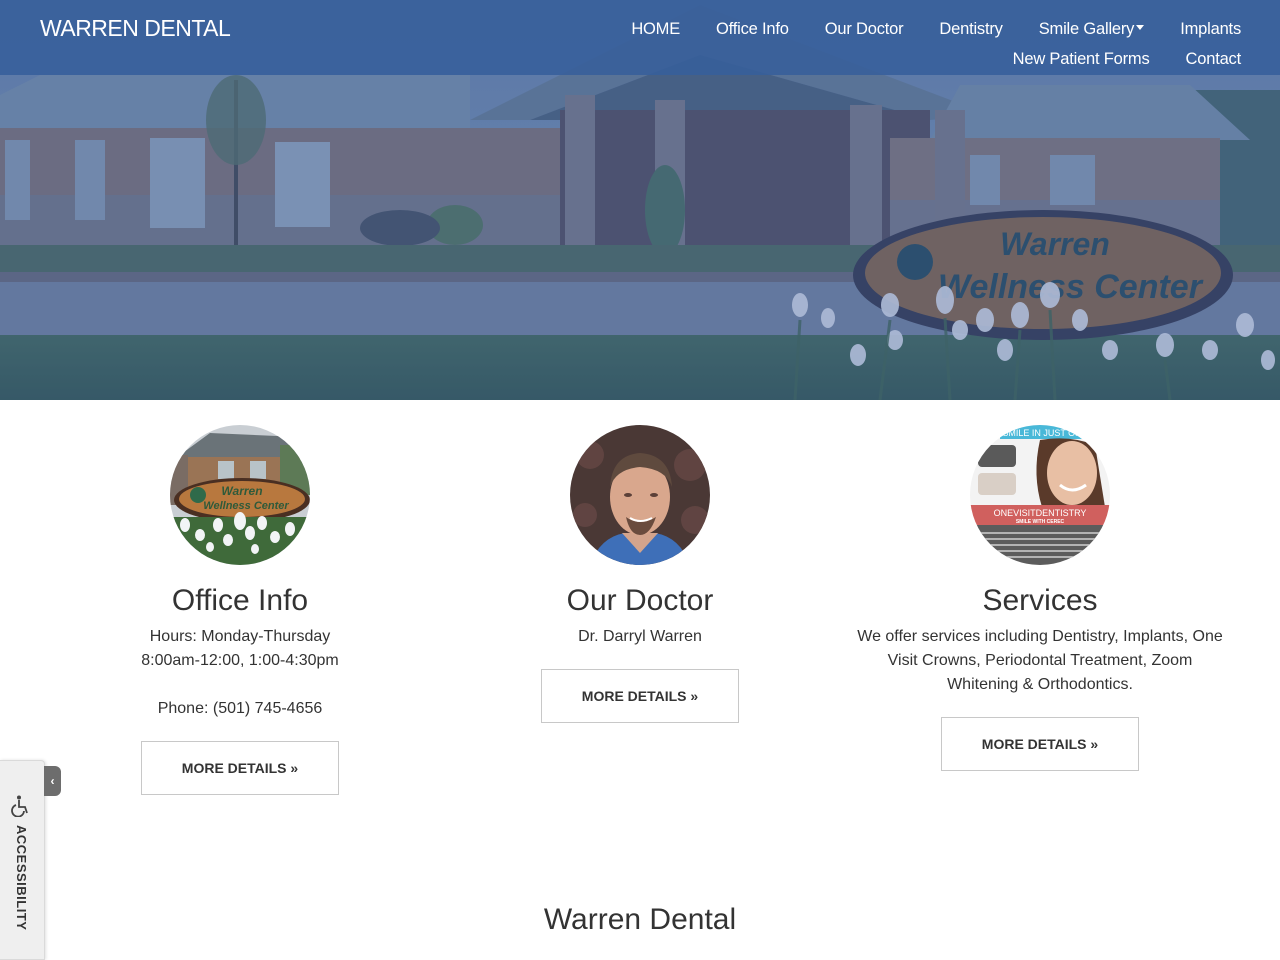 This screenshot has width=1280, height=960. I want to click on office-info-title: Office Info, so click(240, 600).